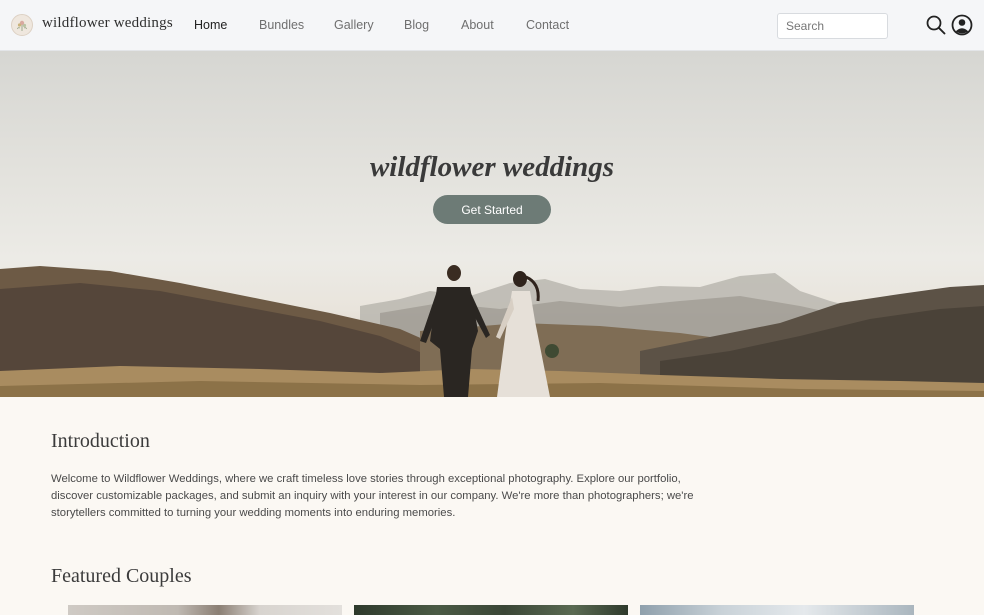 This screenshot has height=615, width=984. Describe the element at coordinates (477, 25) in the screenshot. I see `nav-link-about: About` at that location.